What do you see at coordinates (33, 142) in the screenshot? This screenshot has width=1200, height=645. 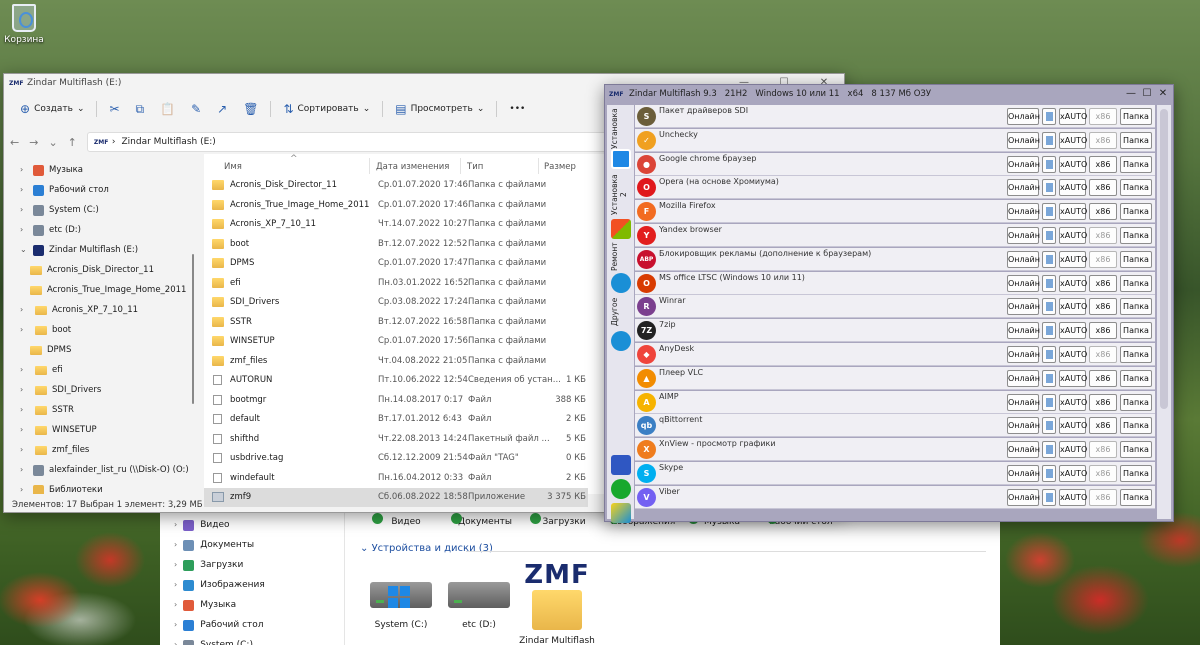 I see `forward-arrow-icon: →` at bounding box center [33, 142].